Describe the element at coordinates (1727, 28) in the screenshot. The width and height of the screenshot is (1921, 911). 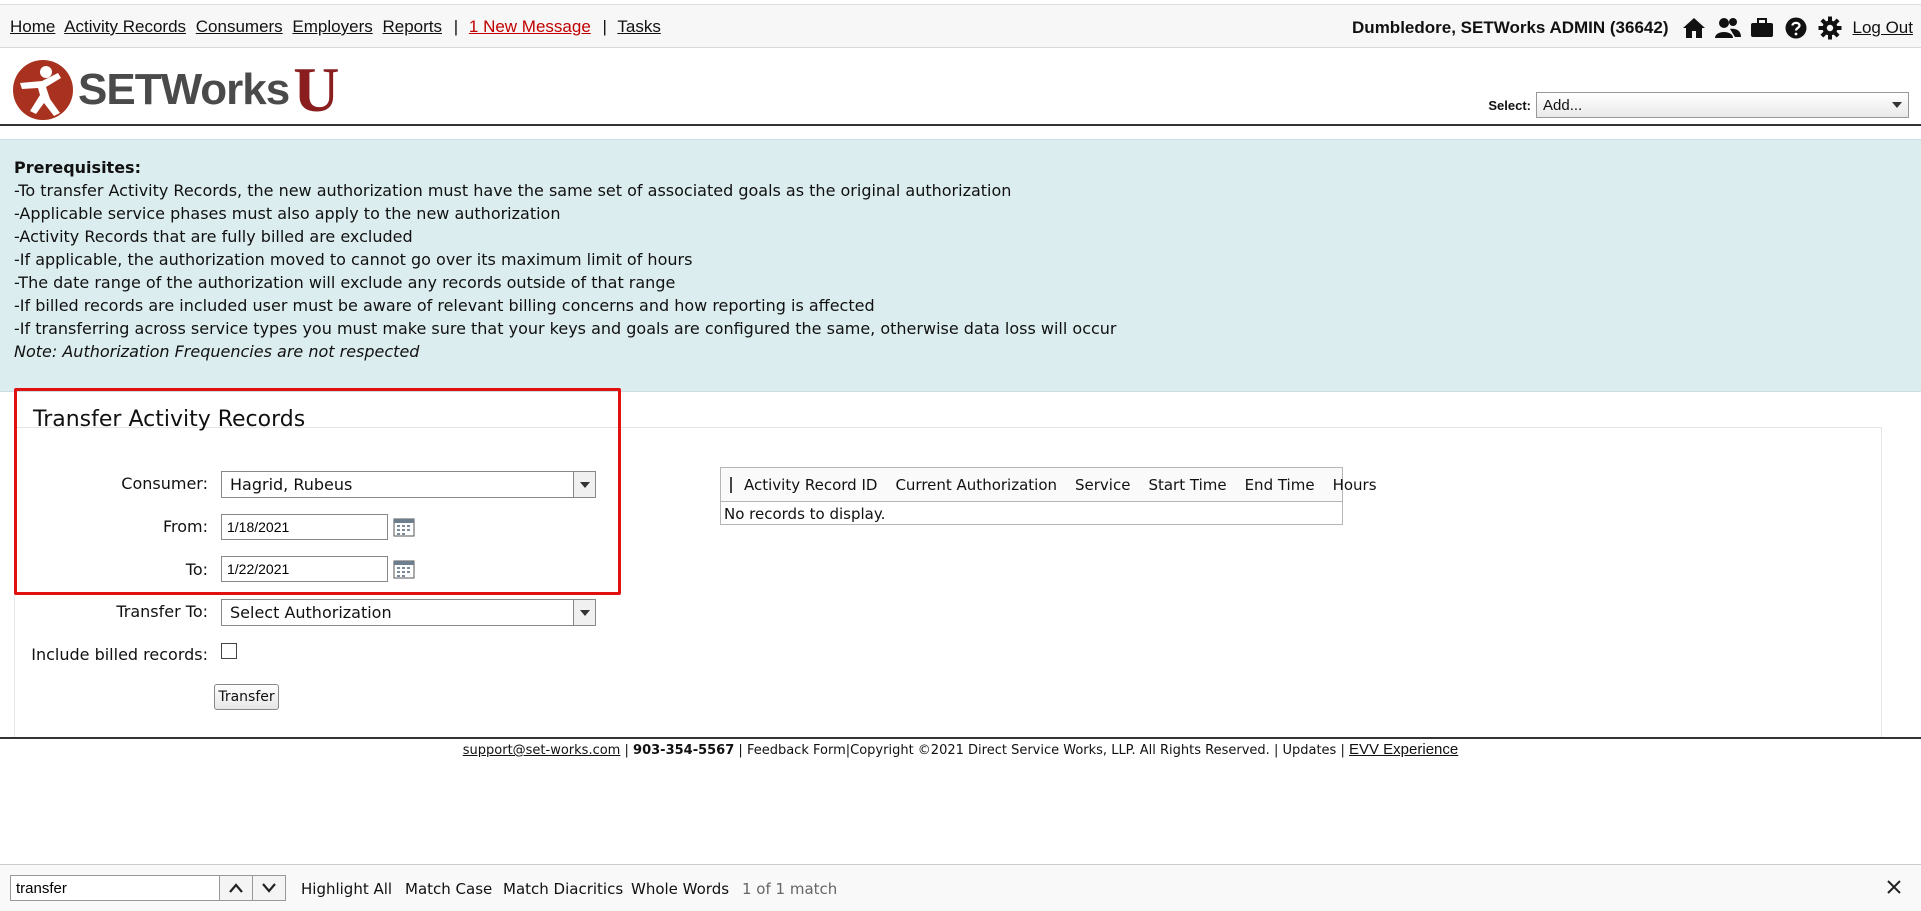
I see `users-icon` at that location.